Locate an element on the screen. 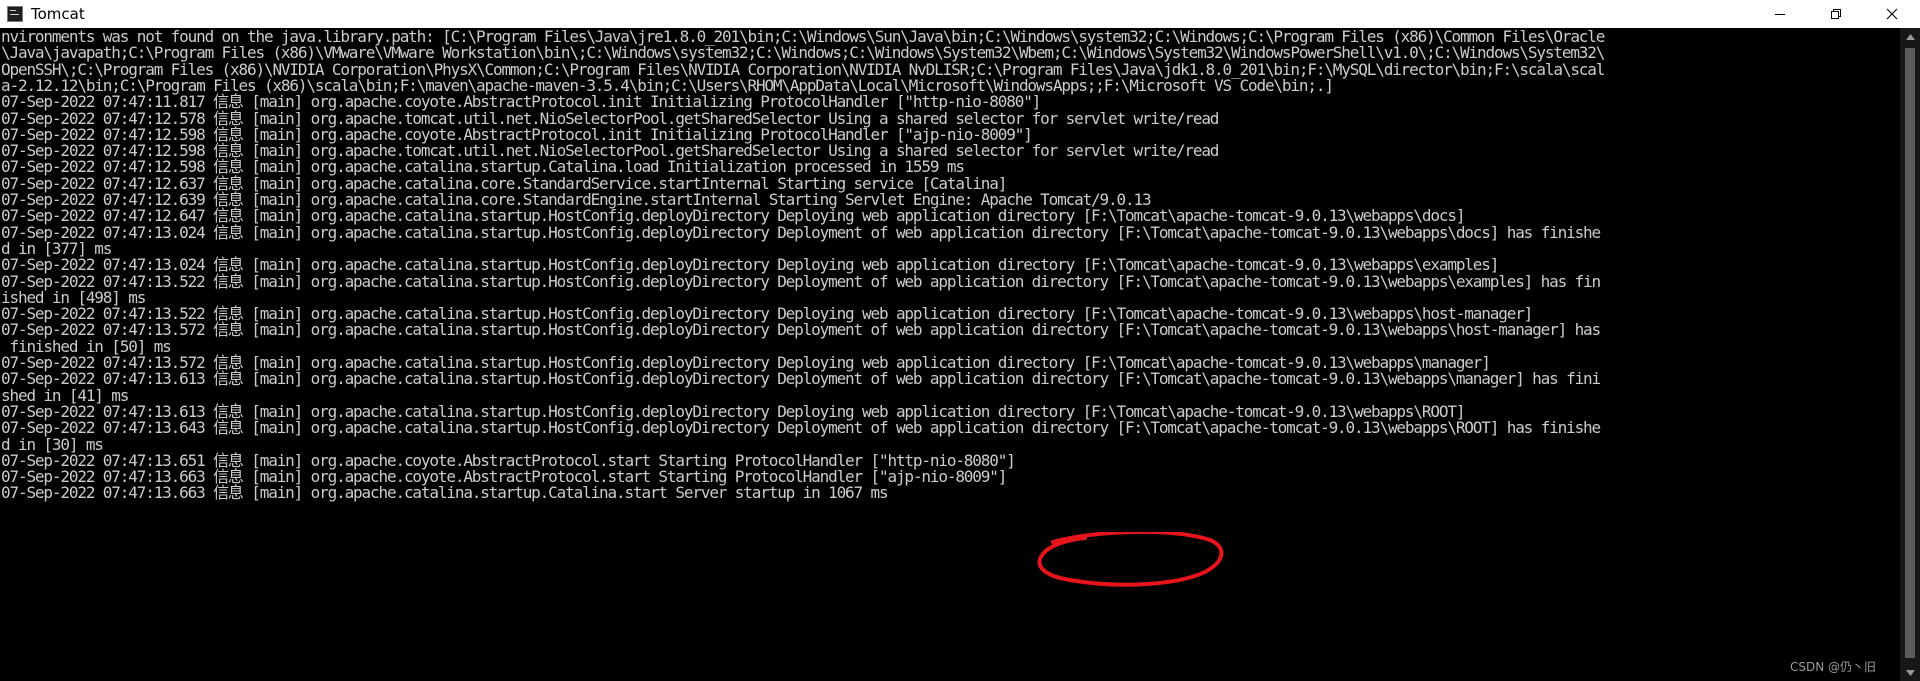 This screenshot has width=1920, height=681. scroll-up-button is located at coordinates (1910, 36).